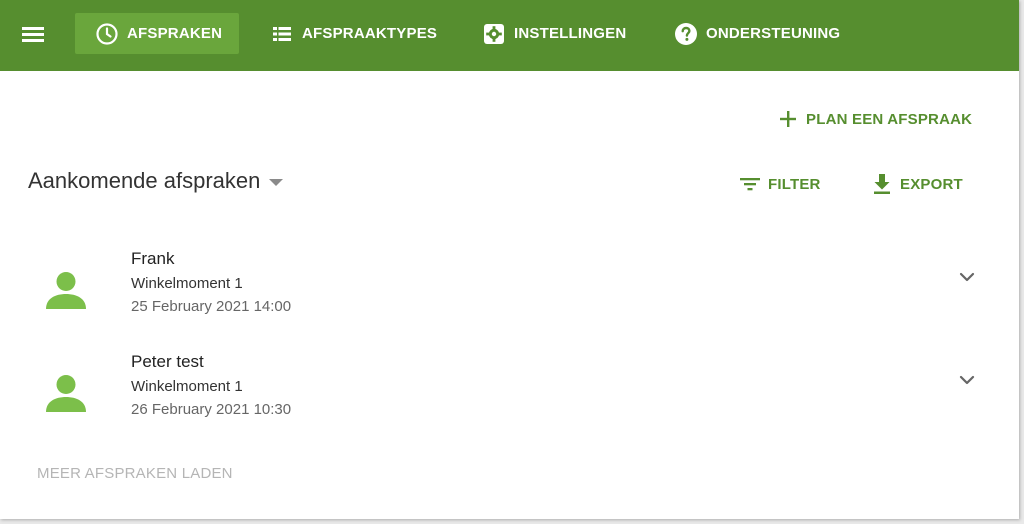 This screenshot has width=1024, height=524. I want to click on appointment-datetime: 25 February 2021 14:00, so click(211, 306).